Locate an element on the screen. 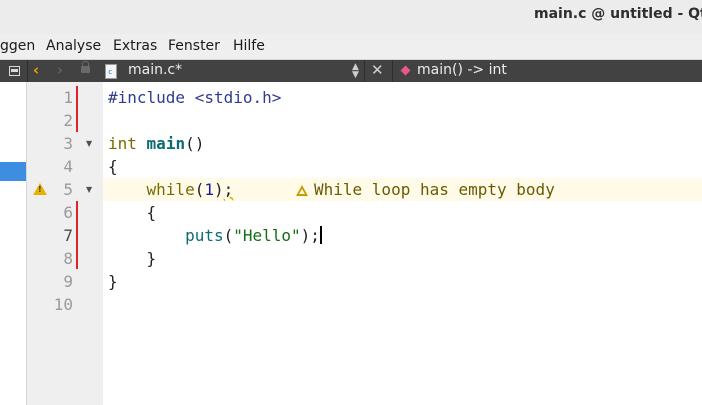  window-title: main.c @ untitled - Qt Cr is located at coordinates (618, 14).